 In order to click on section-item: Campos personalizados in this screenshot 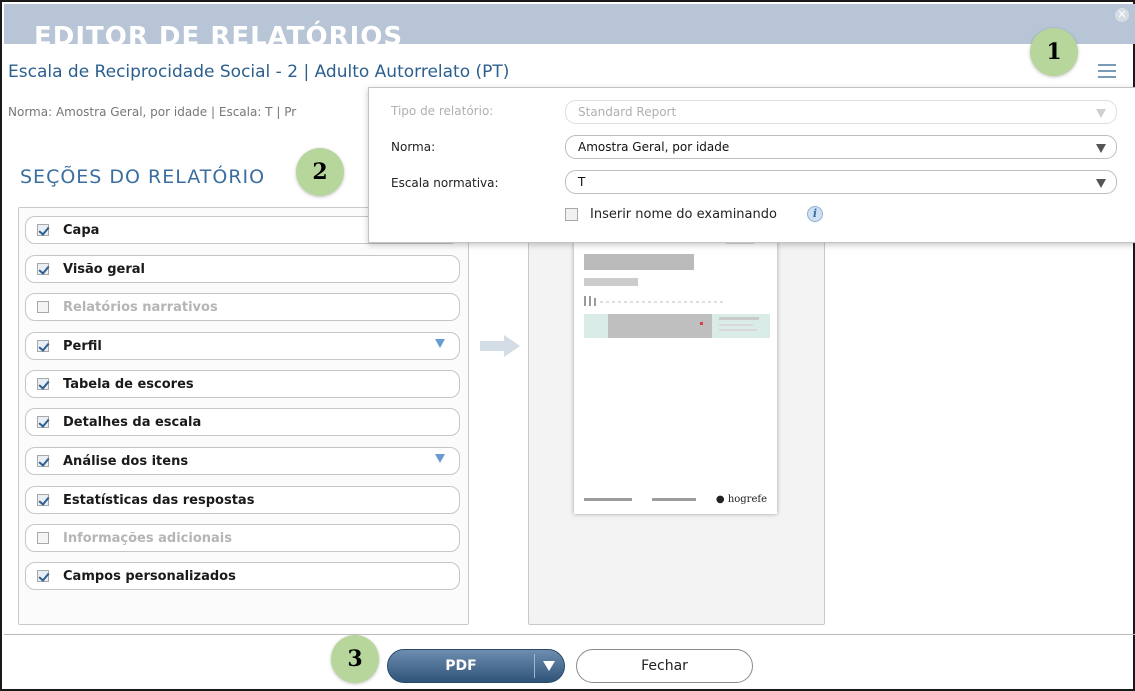, I will do `click(242, 576)`.